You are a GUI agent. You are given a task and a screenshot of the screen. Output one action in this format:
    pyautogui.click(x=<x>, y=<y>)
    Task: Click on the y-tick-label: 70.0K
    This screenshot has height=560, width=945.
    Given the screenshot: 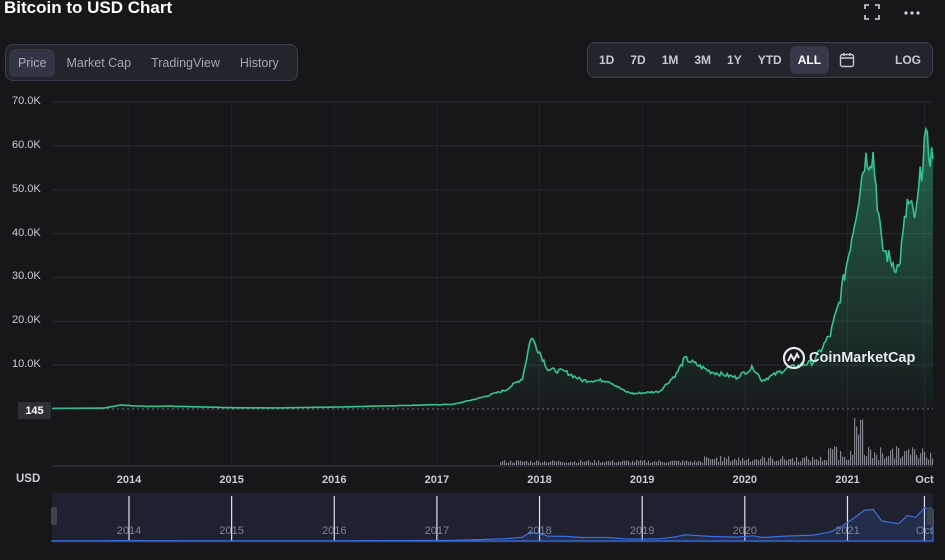 What is the action you would take?
    pyautogui.click(x=26, y=101)
    